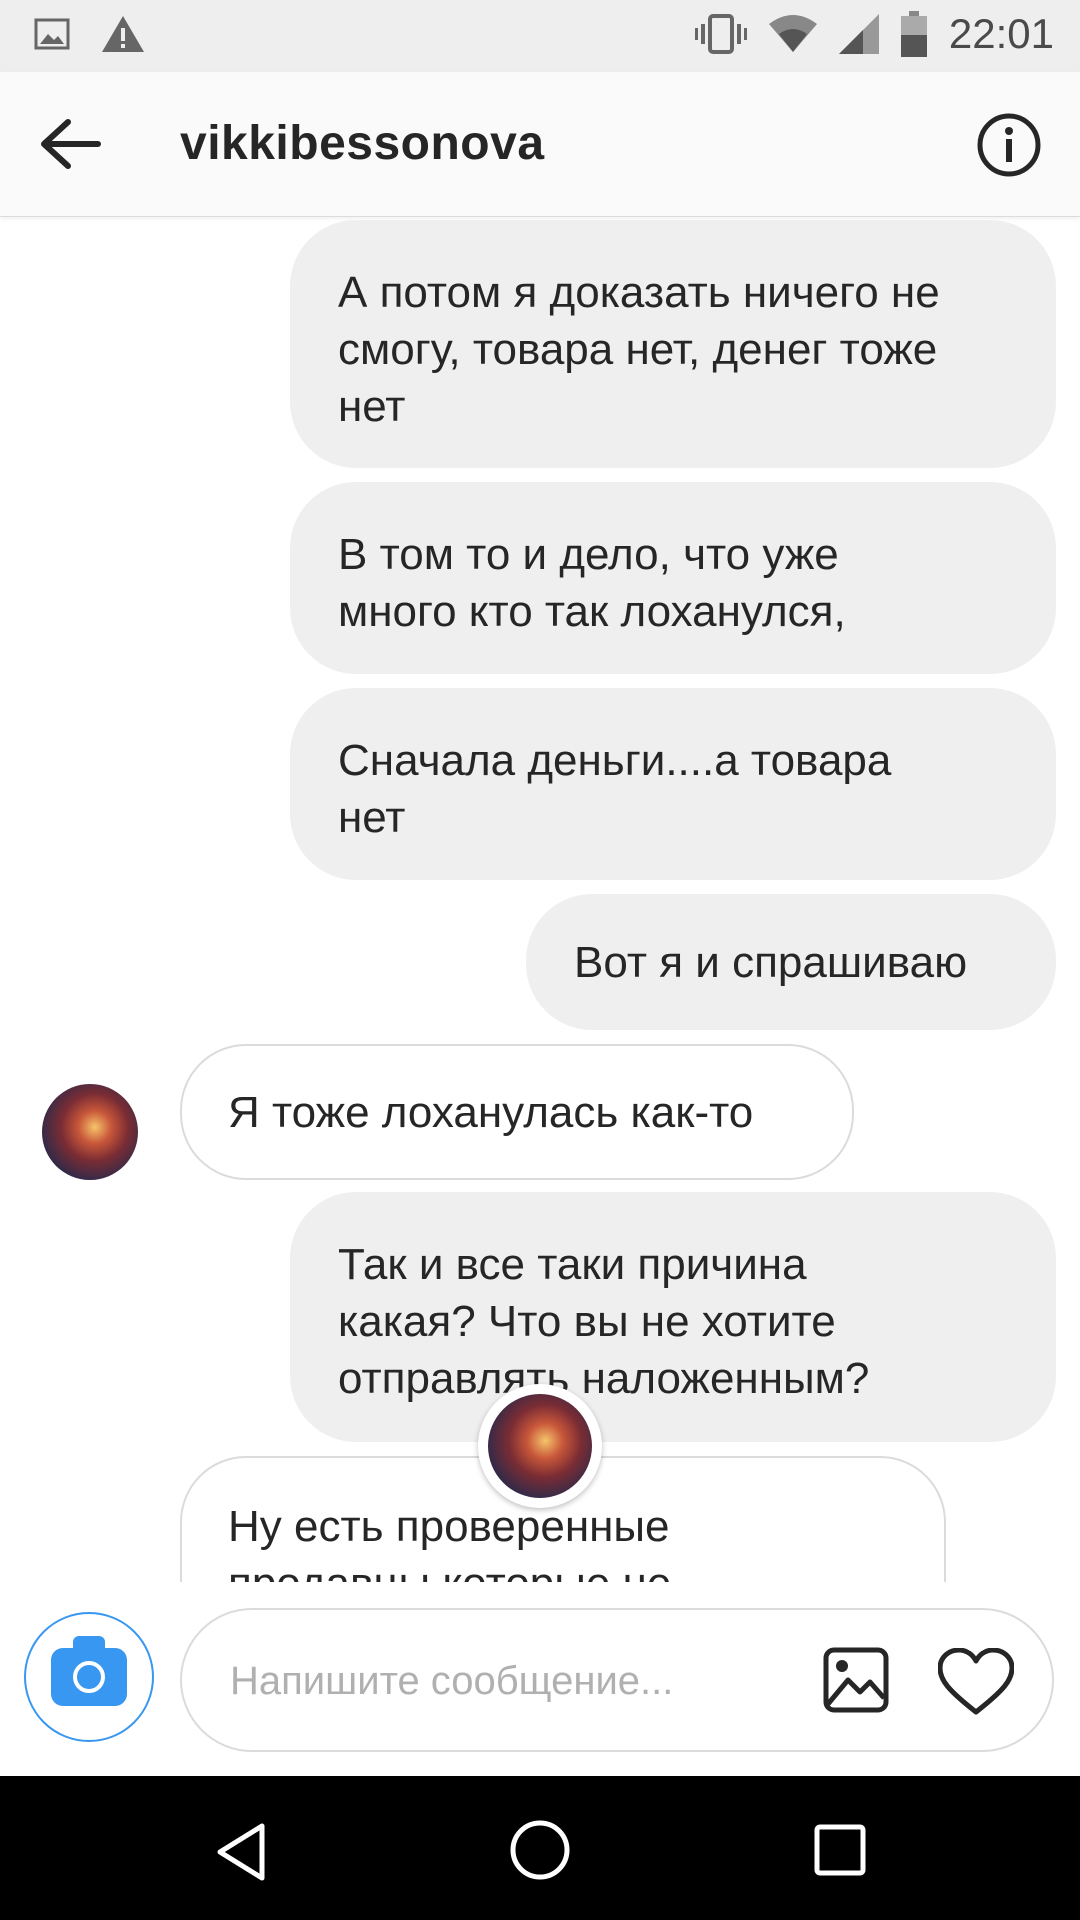  I want to click on sender-avatar, so click(90, 1132).